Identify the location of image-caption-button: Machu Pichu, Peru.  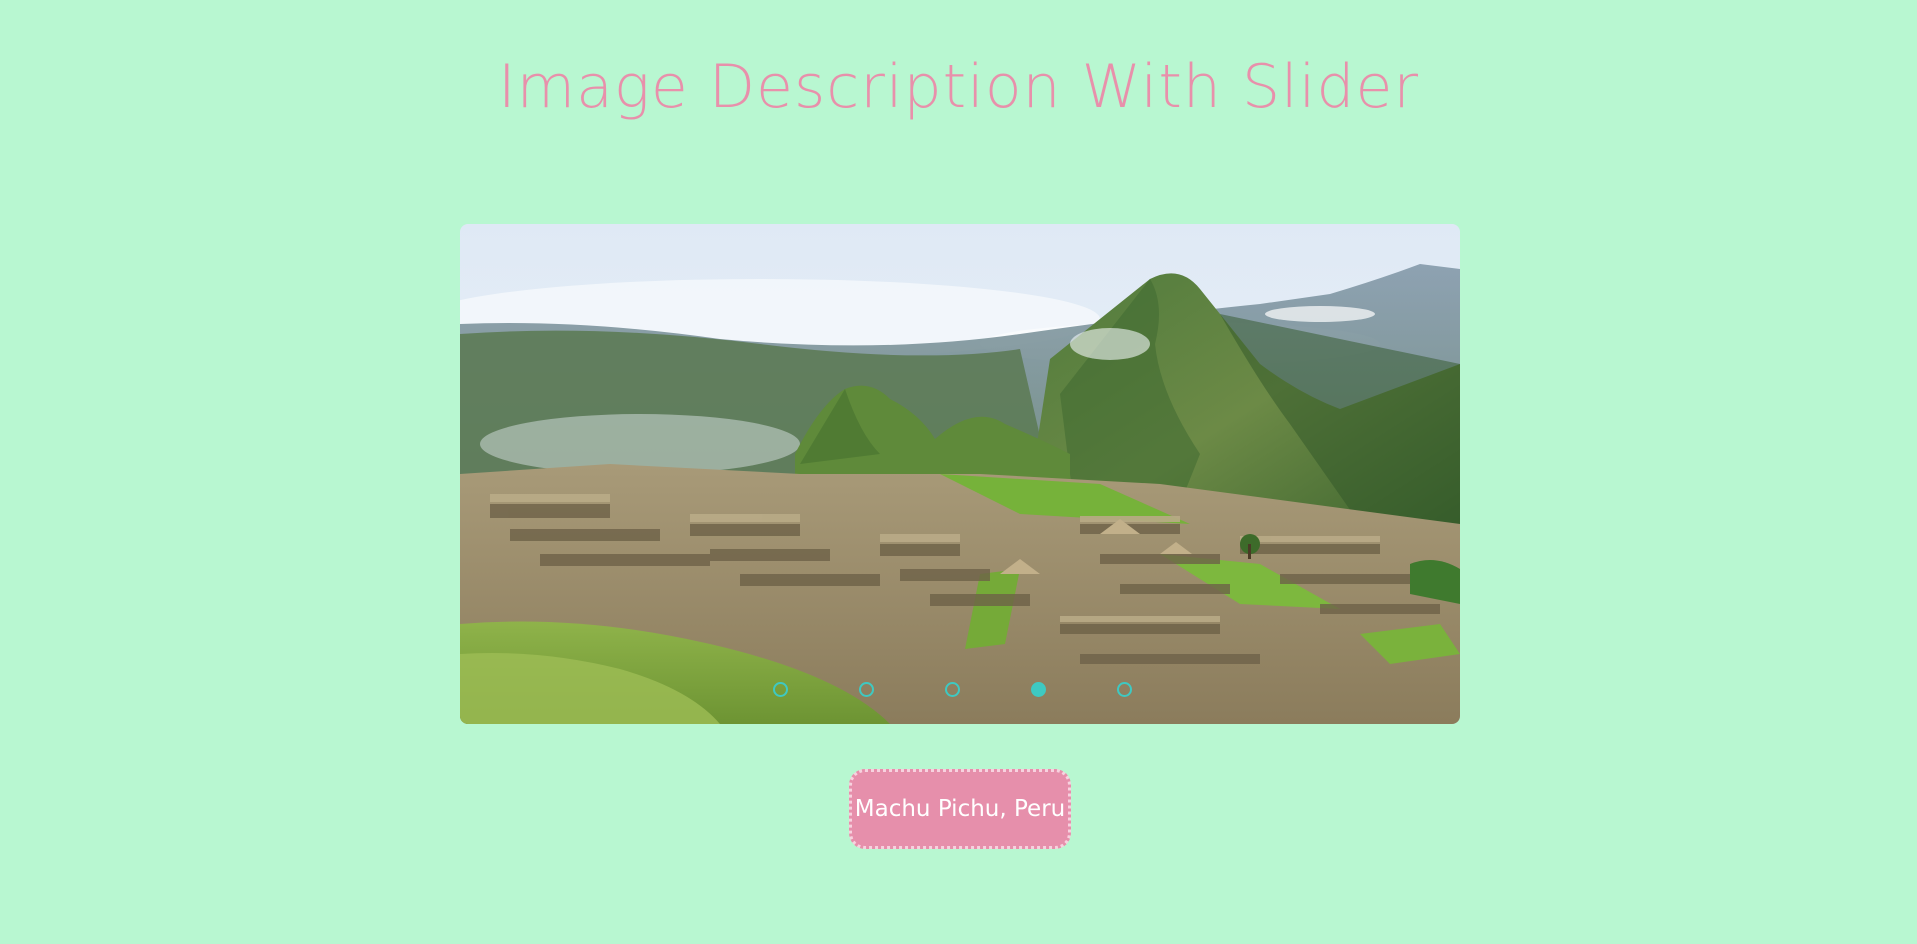
(960, 809).